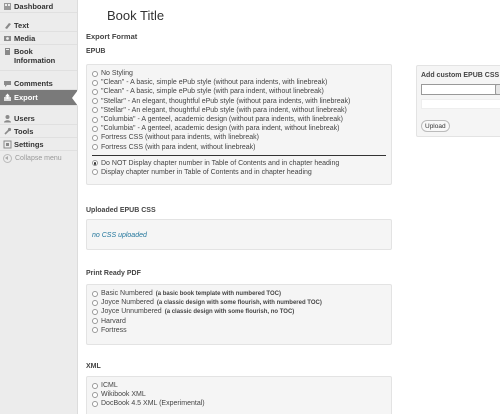 The image size is (500, 414). I want to click on sidebar-item-media: Media, so click(38, 38).